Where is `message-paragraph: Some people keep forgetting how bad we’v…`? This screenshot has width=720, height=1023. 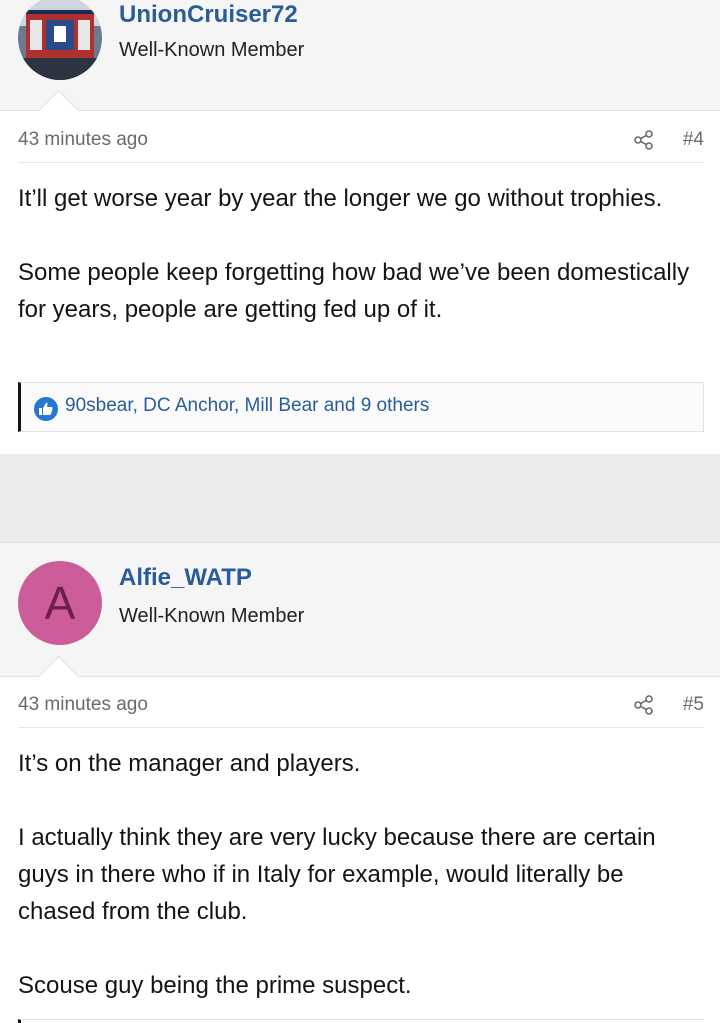
message-paragraph: Some people keep forgetting how bad we’v… is located at coordinates (354, 291).